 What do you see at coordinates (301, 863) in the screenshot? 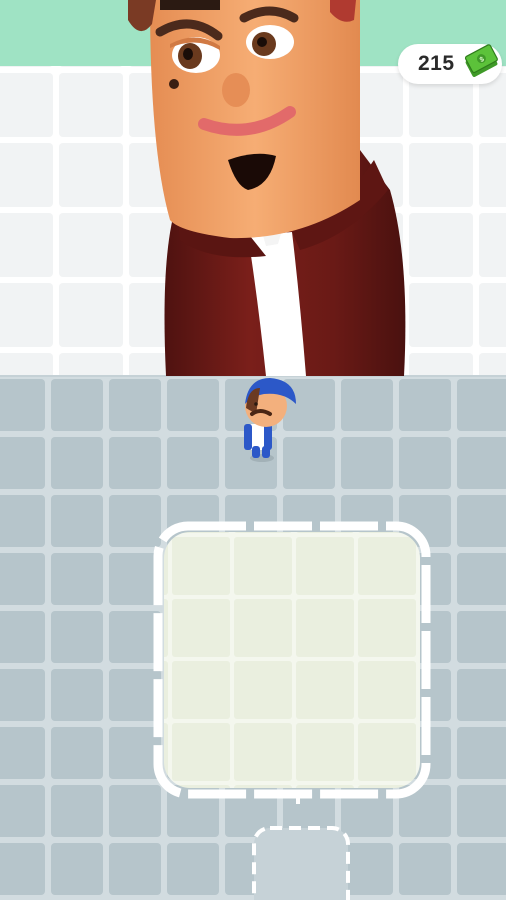
I see `next-zone-pad` at bounding box center [301, 863].